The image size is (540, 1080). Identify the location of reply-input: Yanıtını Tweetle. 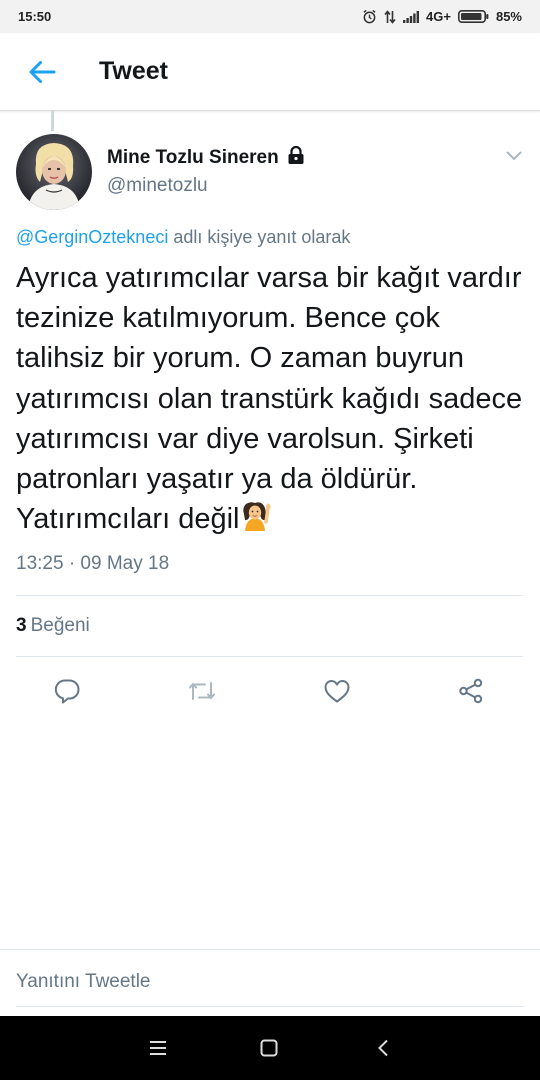
(83, 982).